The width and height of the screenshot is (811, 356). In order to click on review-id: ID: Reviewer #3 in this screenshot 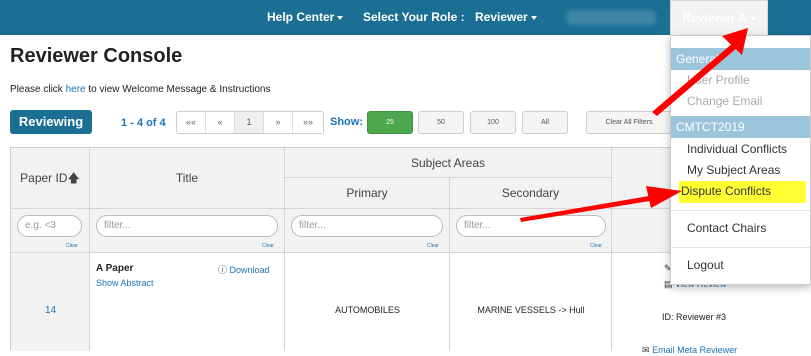, I will do `click(694, 317)`.